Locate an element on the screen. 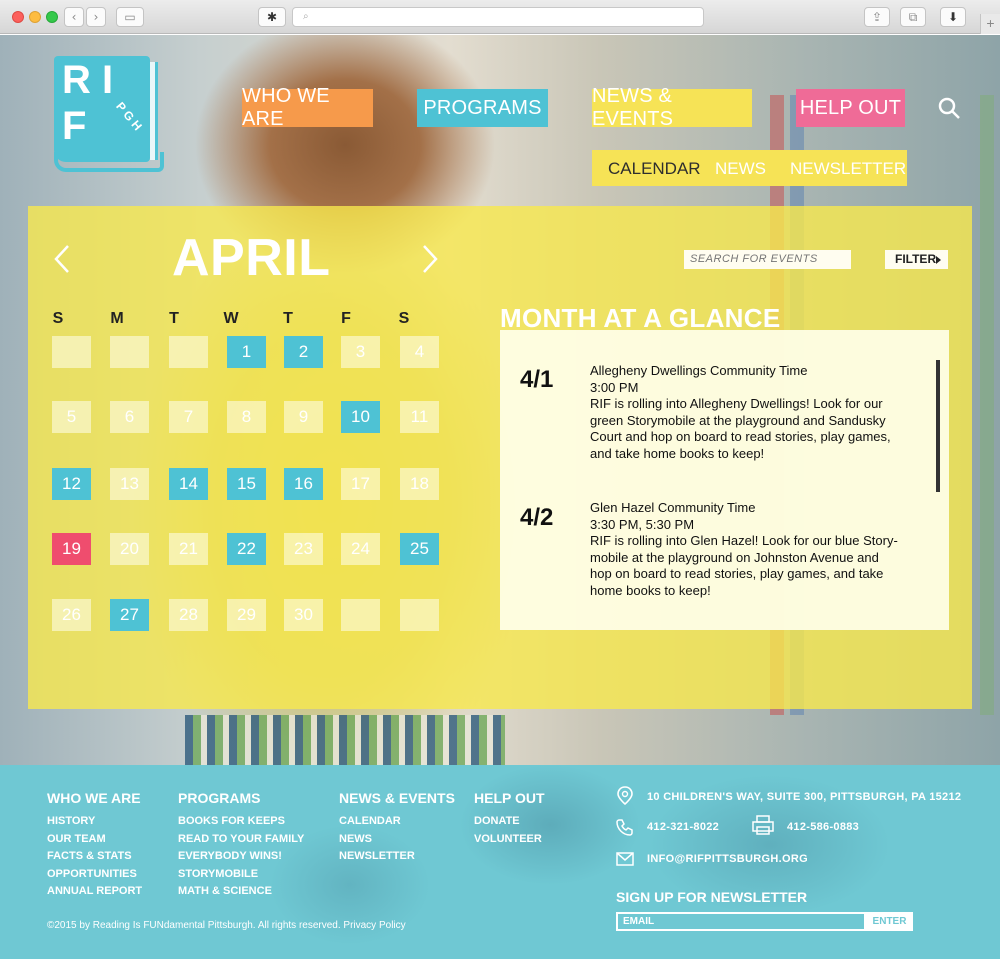 The height and width of the screenshot is (959, 1000). event-time: 3:00 PM is located at coordinates (614, 387).